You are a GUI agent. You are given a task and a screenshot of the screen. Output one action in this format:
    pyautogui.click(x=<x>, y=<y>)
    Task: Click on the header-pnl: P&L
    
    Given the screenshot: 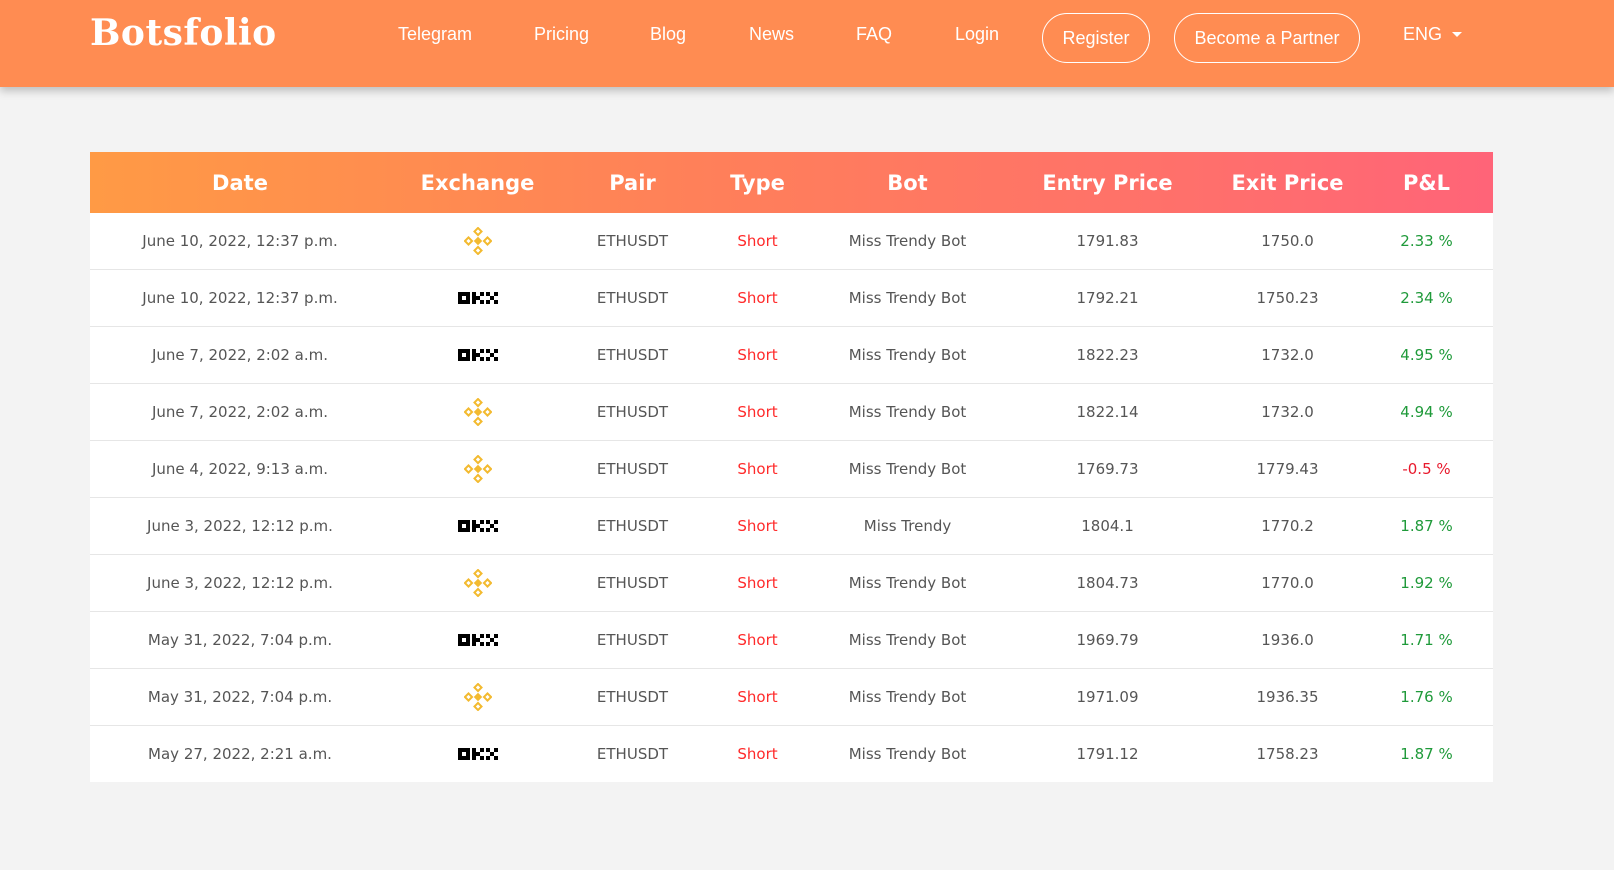 What is the action you would take?
    pyautogui.click(x=1426, y=182)
    